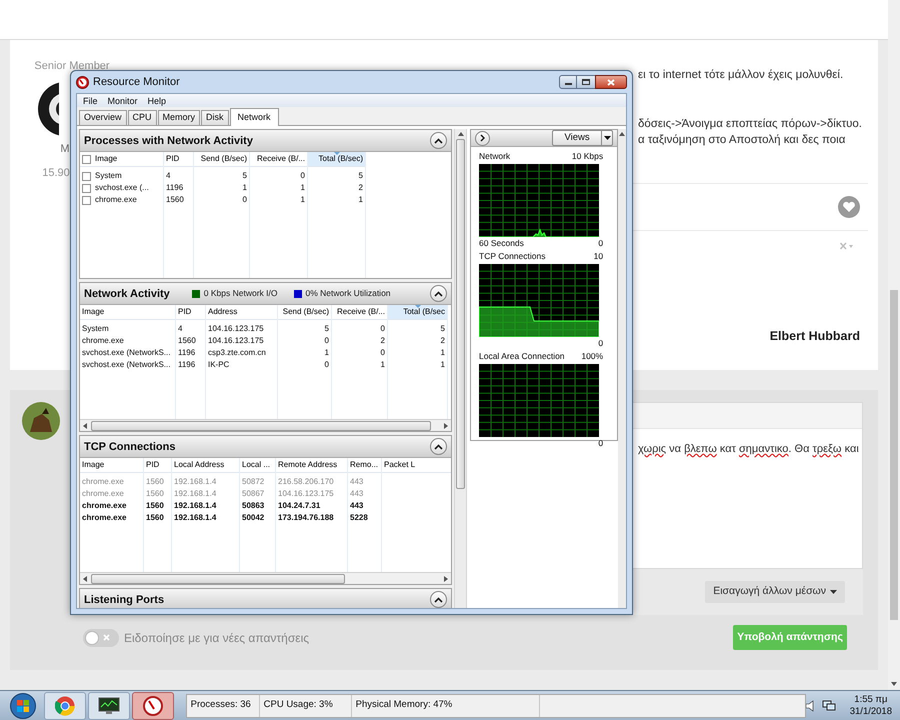  Describe the element at coordinates (894, 684) in the screenshot. I see `scroll-down-arrow` at that location.